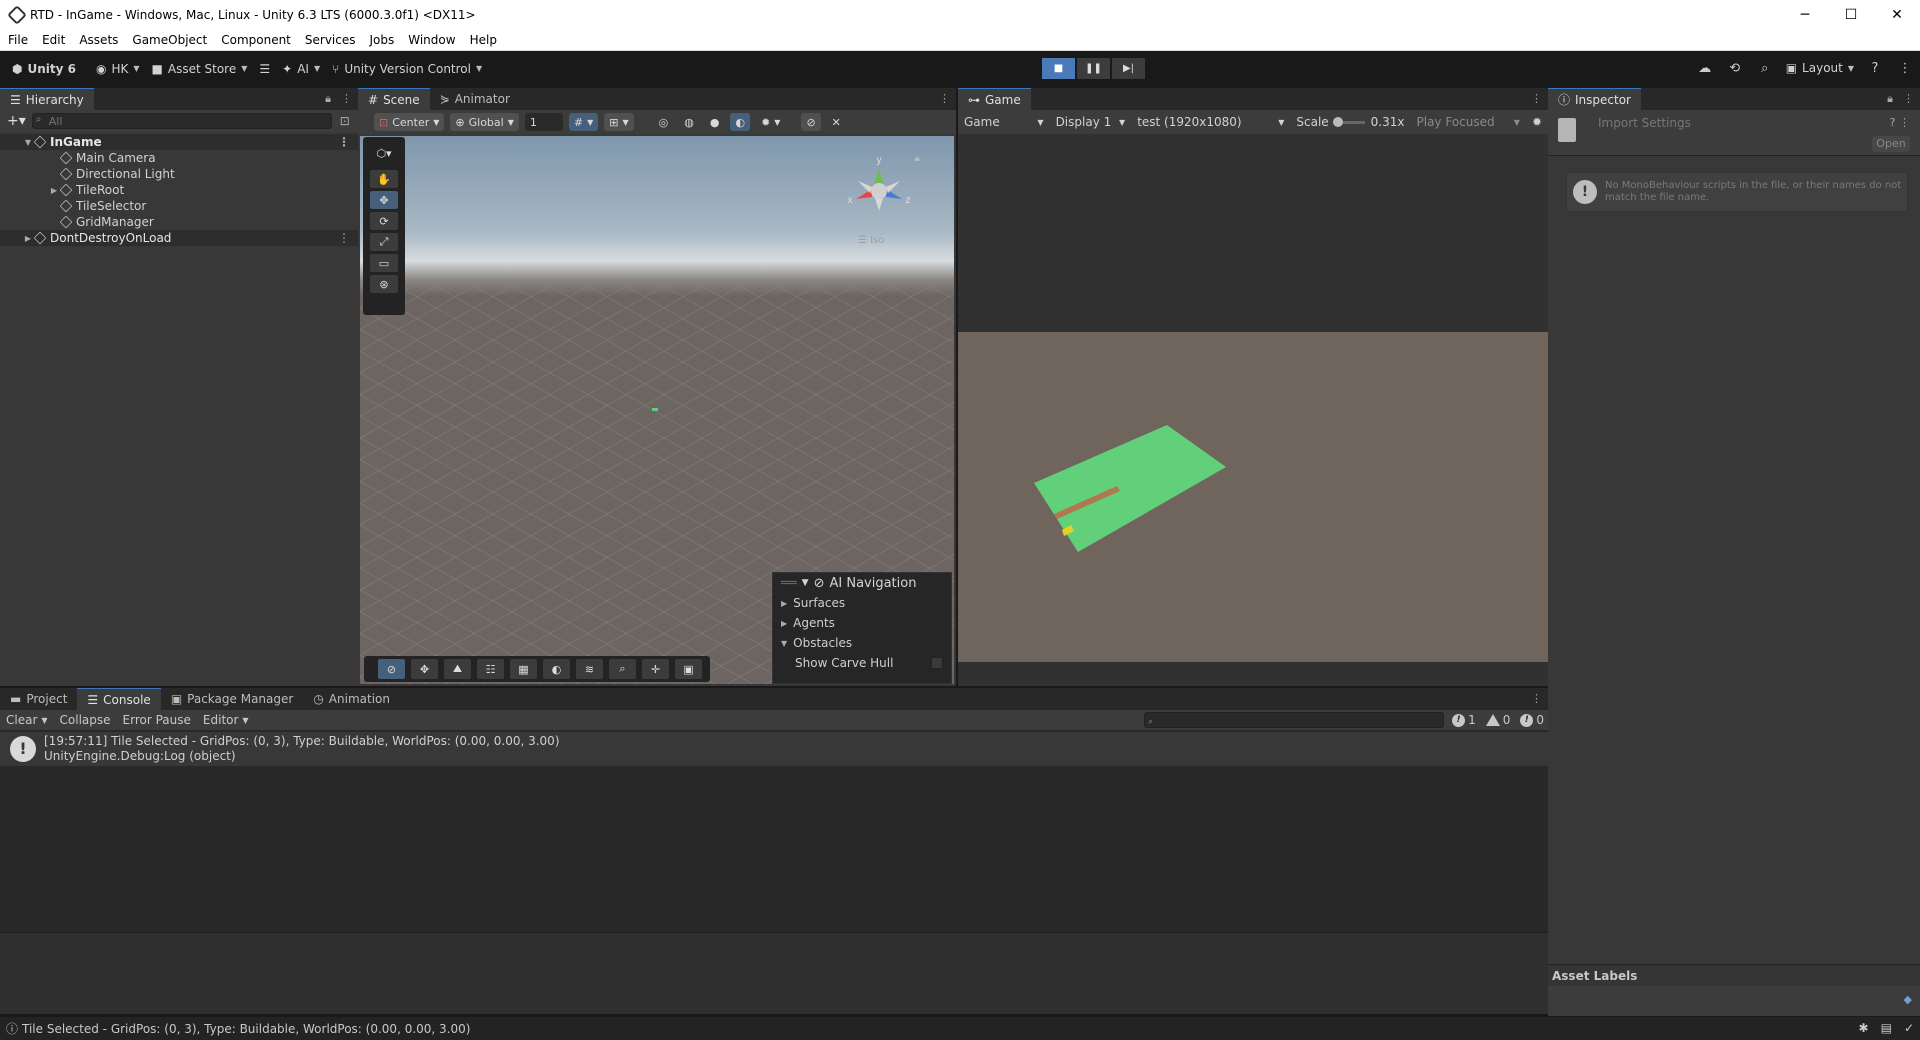  I want to click on visibility-toggle: ⊘, so click(811, 122).